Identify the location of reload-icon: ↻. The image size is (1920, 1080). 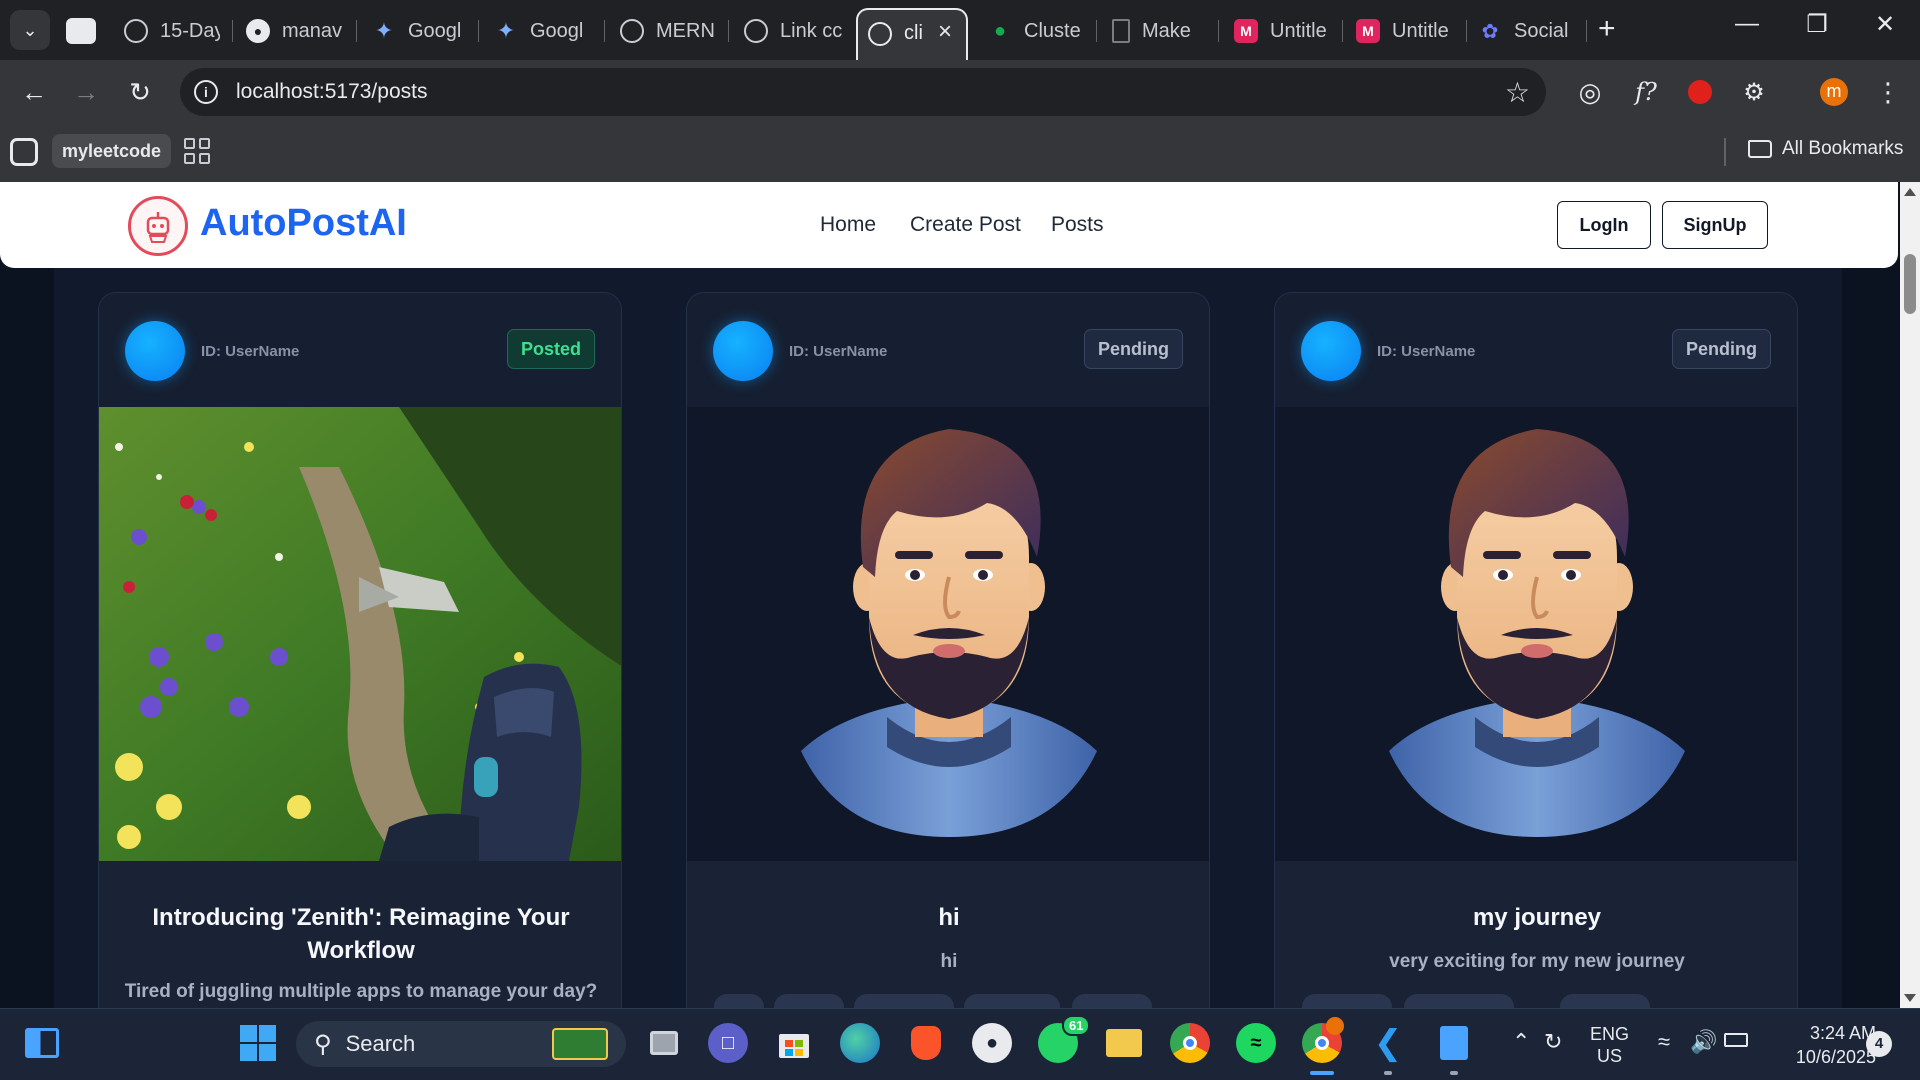
(140, 91).